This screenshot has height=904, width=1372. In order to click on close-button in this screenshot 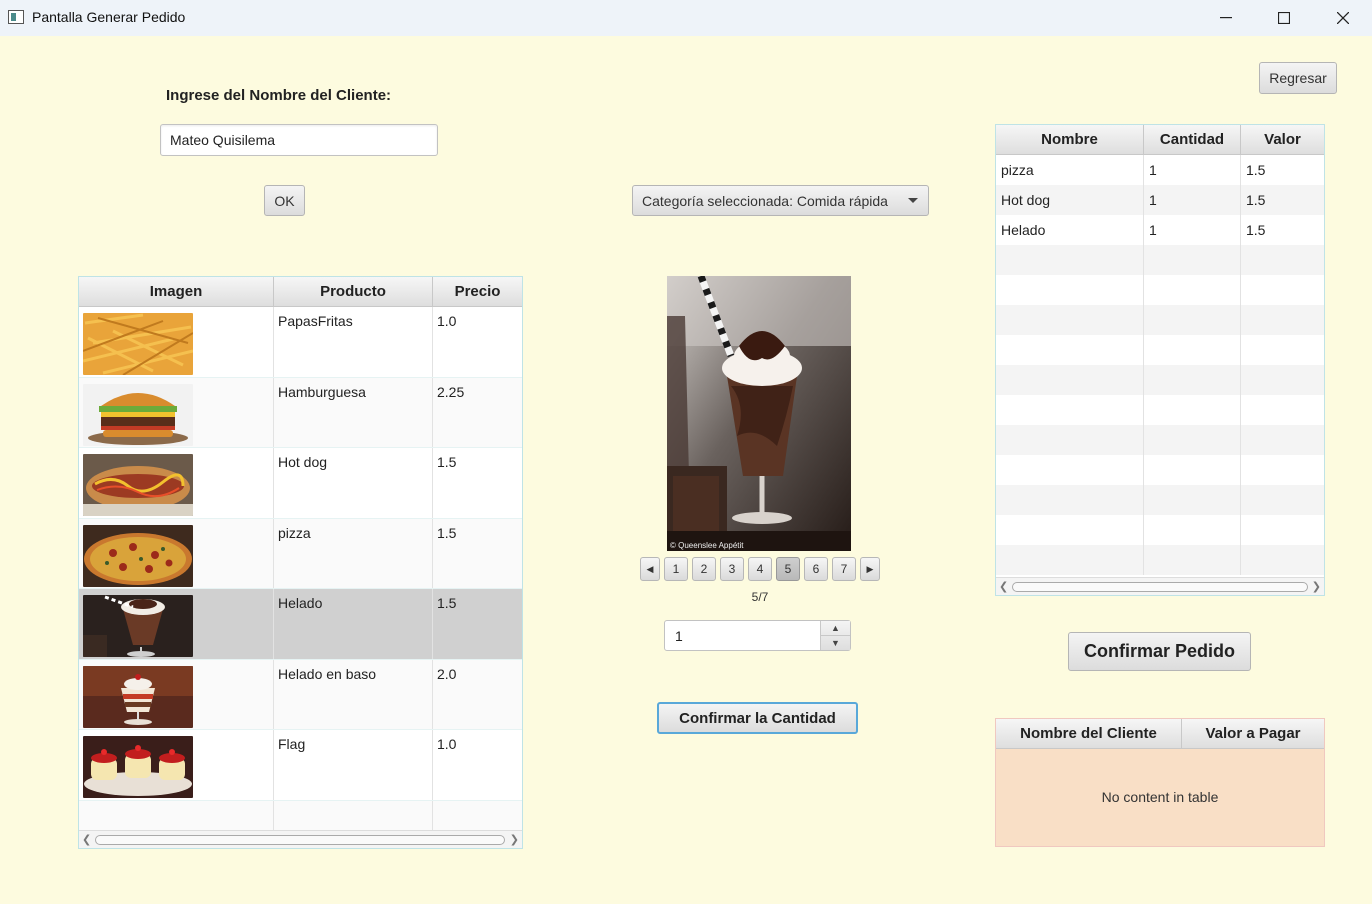, I will do `click(1343, 18)`.